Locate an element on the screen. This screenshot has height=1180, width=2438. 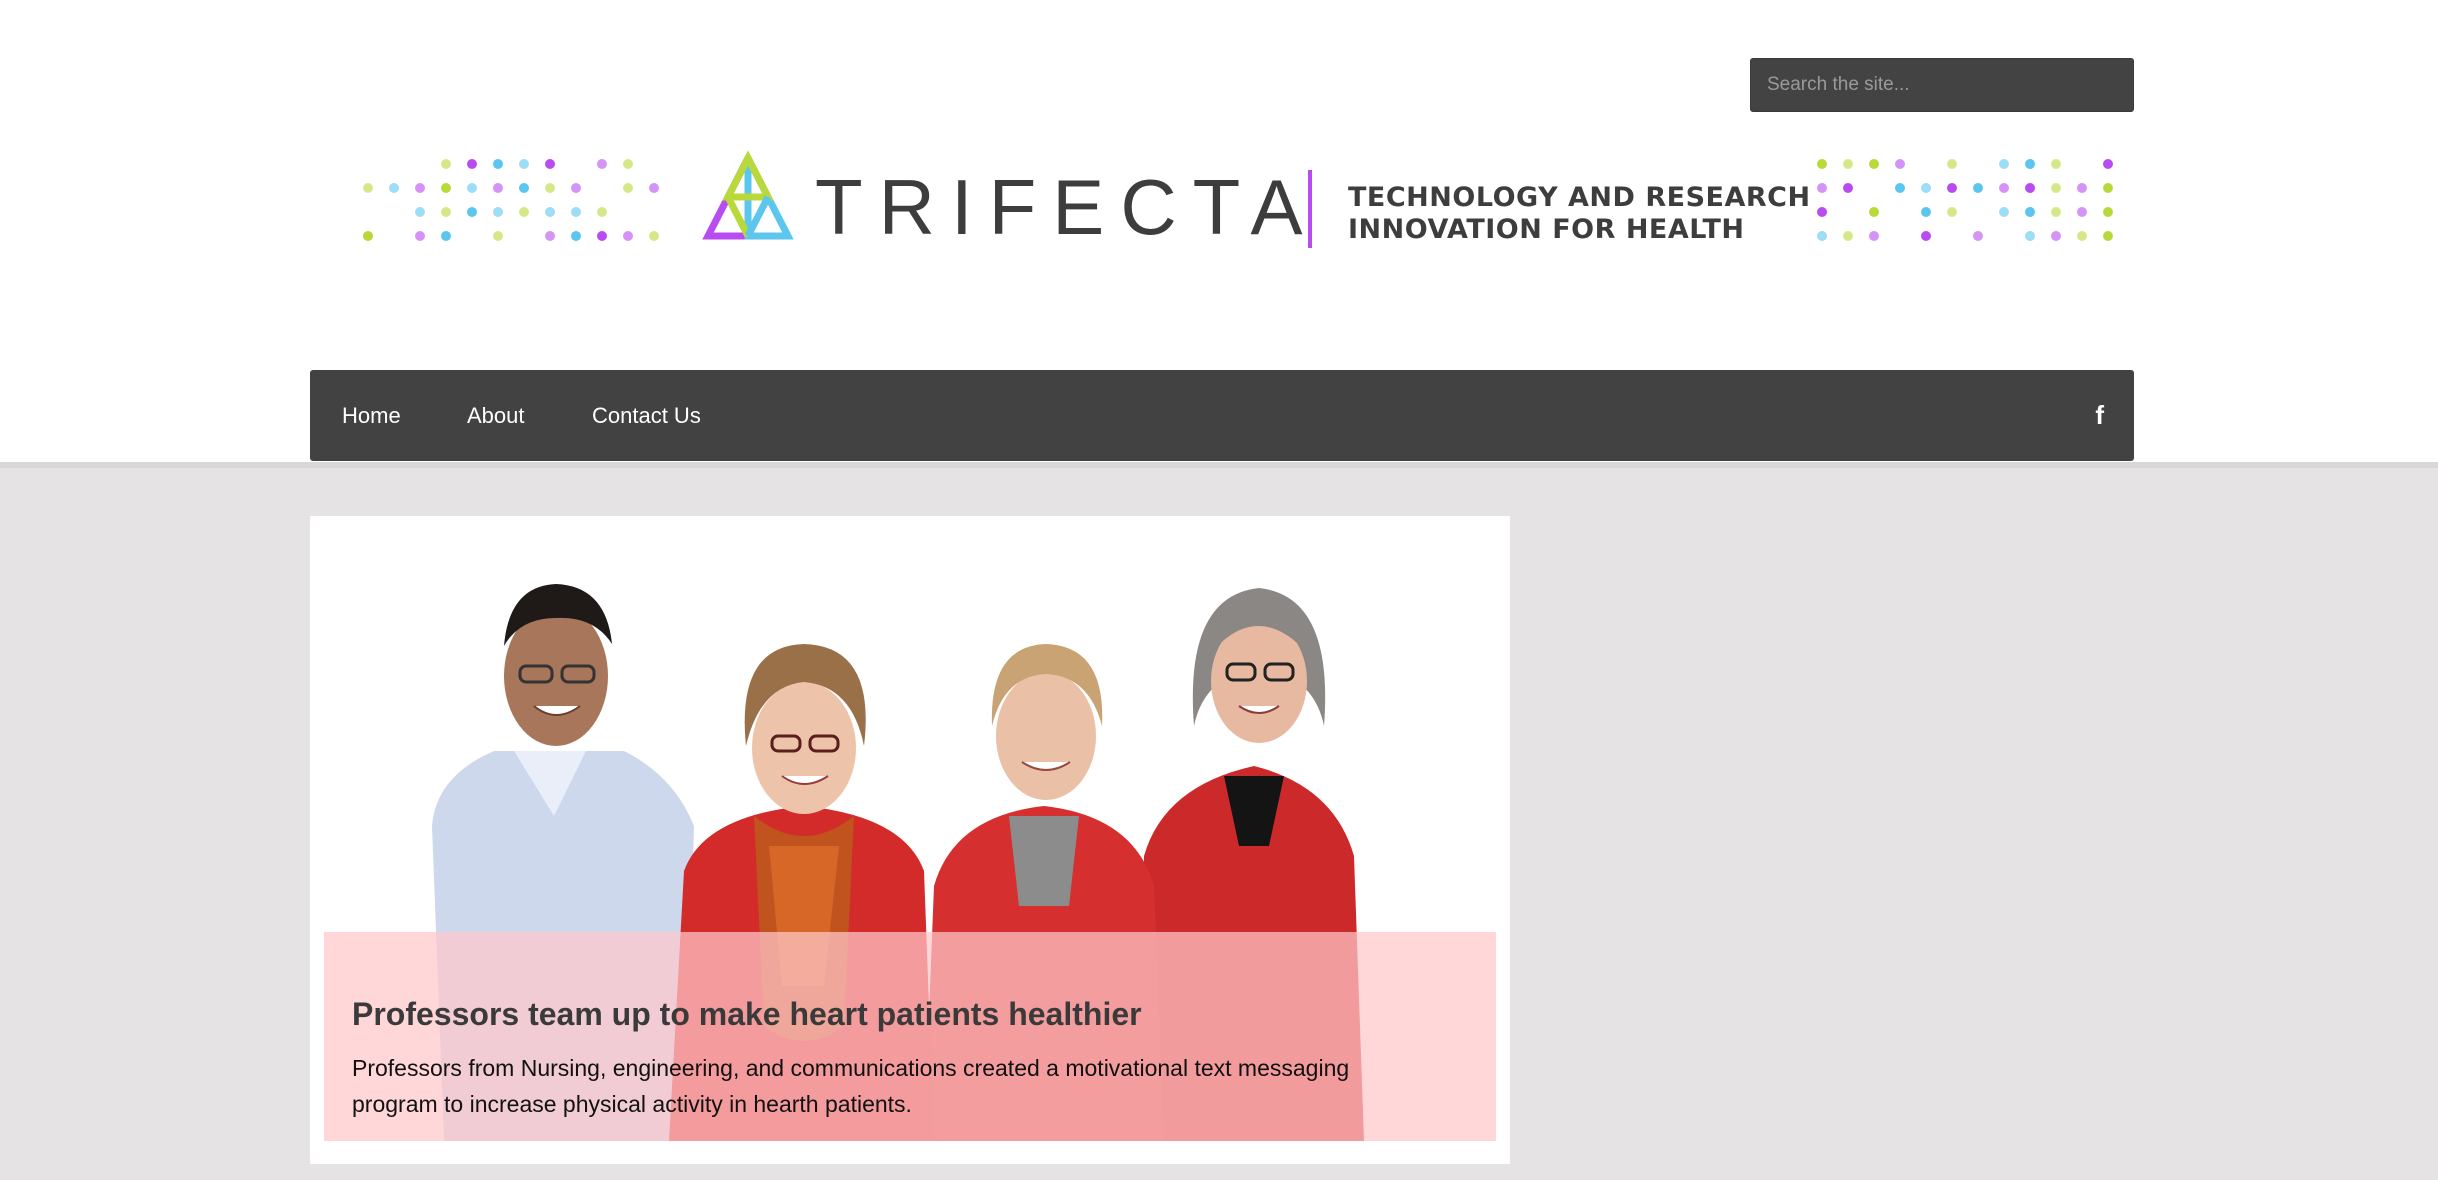
logo-dots-left is located at coordinates (511, 200).